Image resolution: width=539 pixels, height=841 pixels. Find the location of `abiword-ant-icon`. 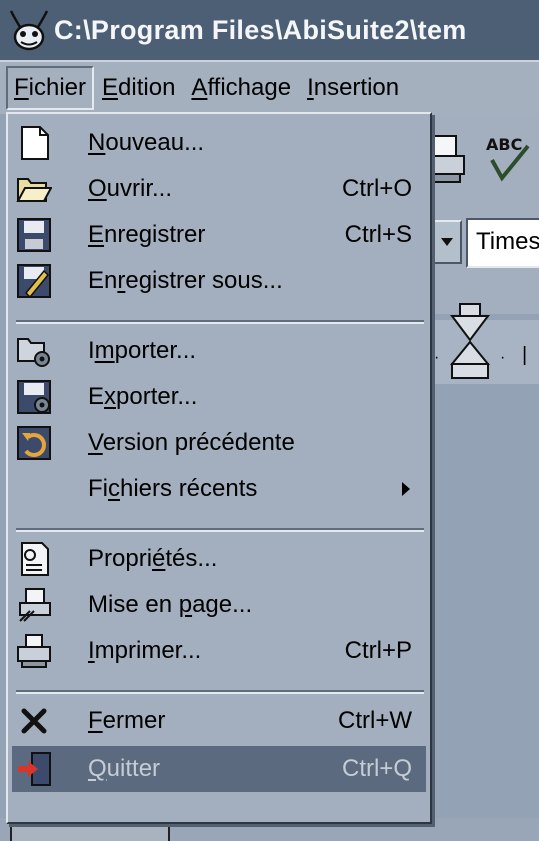

abiword-ant-icon is located at coordinates (29, 30).